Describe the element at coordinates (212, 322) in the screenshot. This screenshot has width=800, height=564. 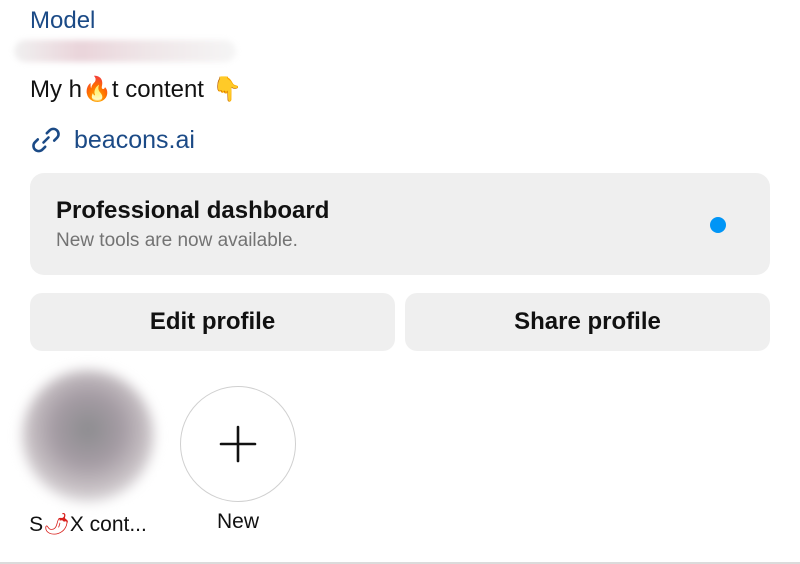
I see `edit-profile-button: Edit profile` at that location.